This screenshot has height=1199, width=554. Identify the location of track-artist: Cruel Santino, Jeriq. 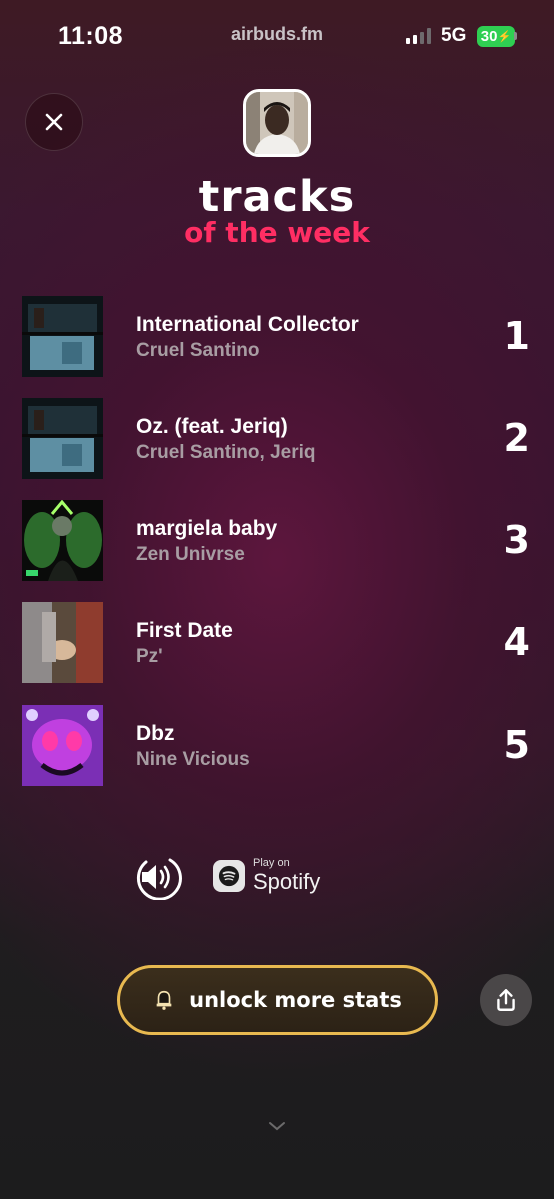
(226, 452).